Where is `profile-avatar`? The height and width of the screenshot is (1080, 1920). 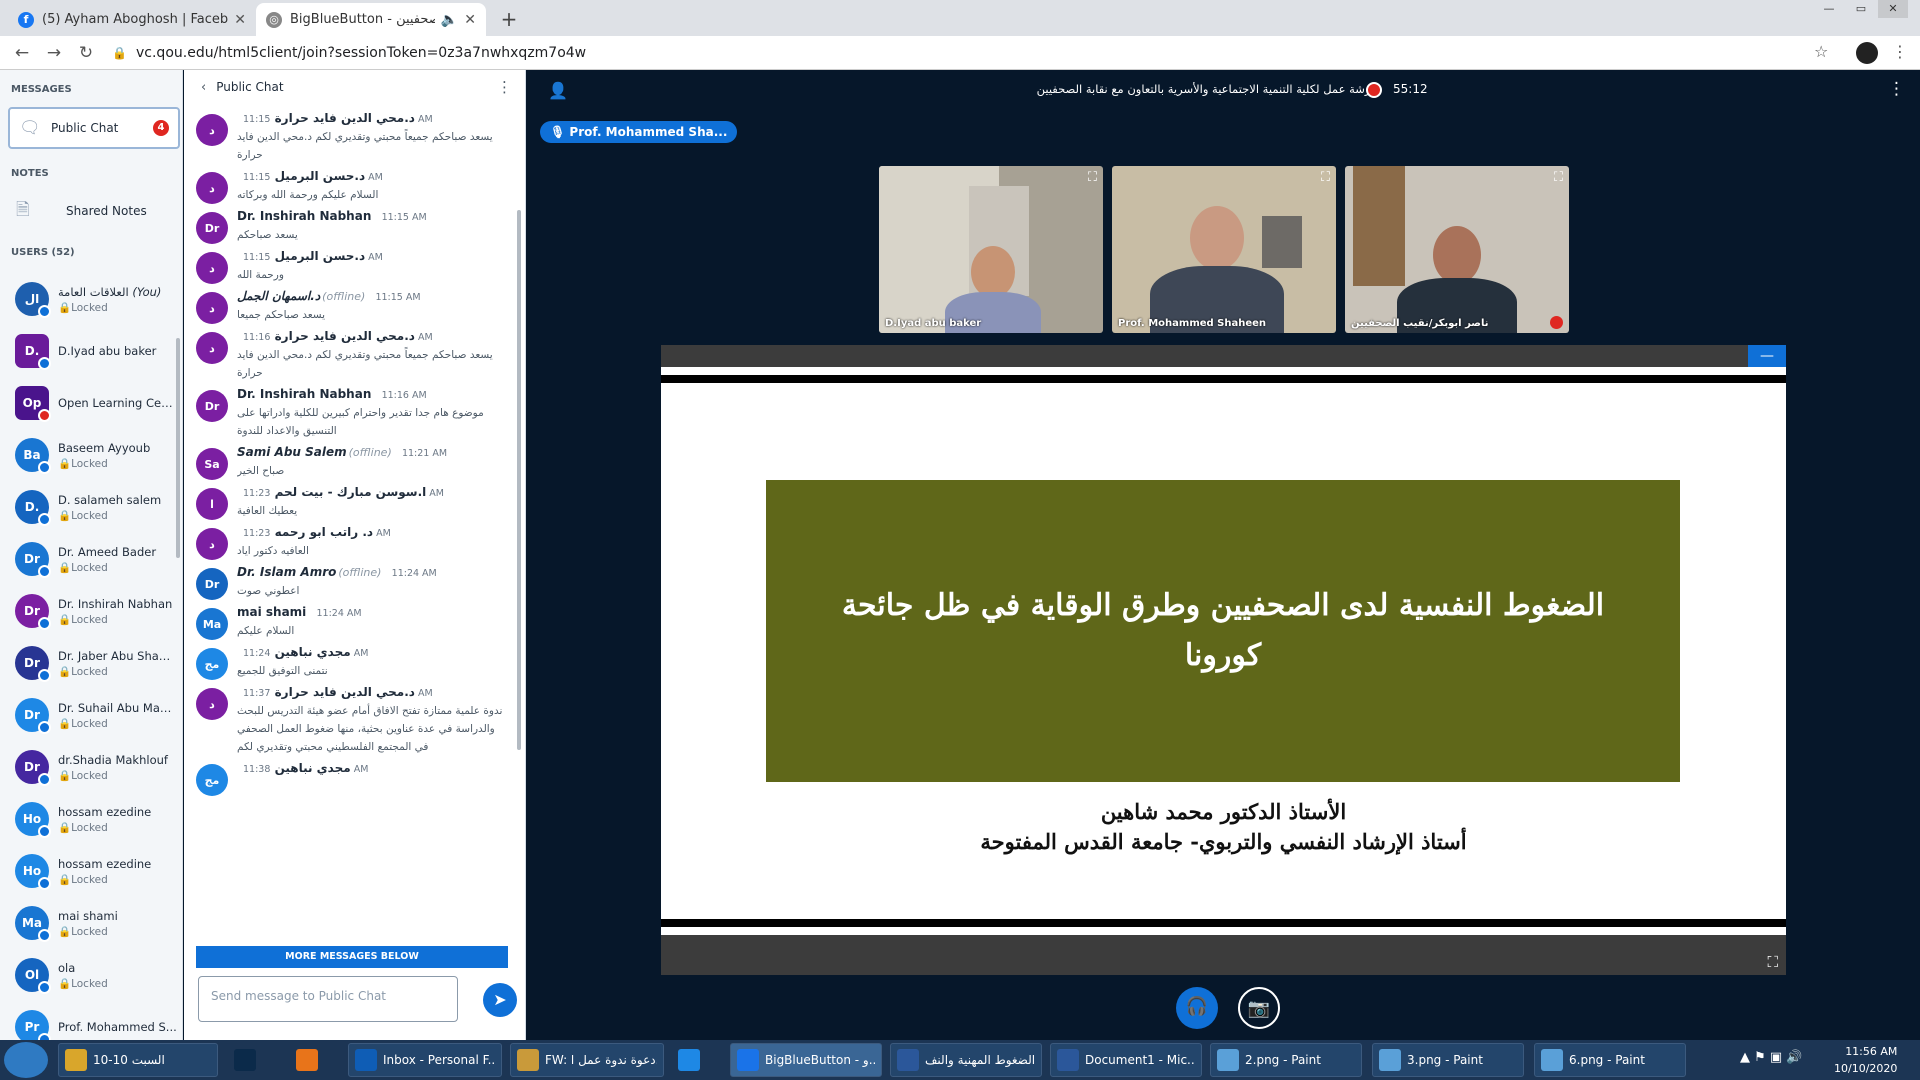 profile-avatar is located at coordinates (1867, 53).